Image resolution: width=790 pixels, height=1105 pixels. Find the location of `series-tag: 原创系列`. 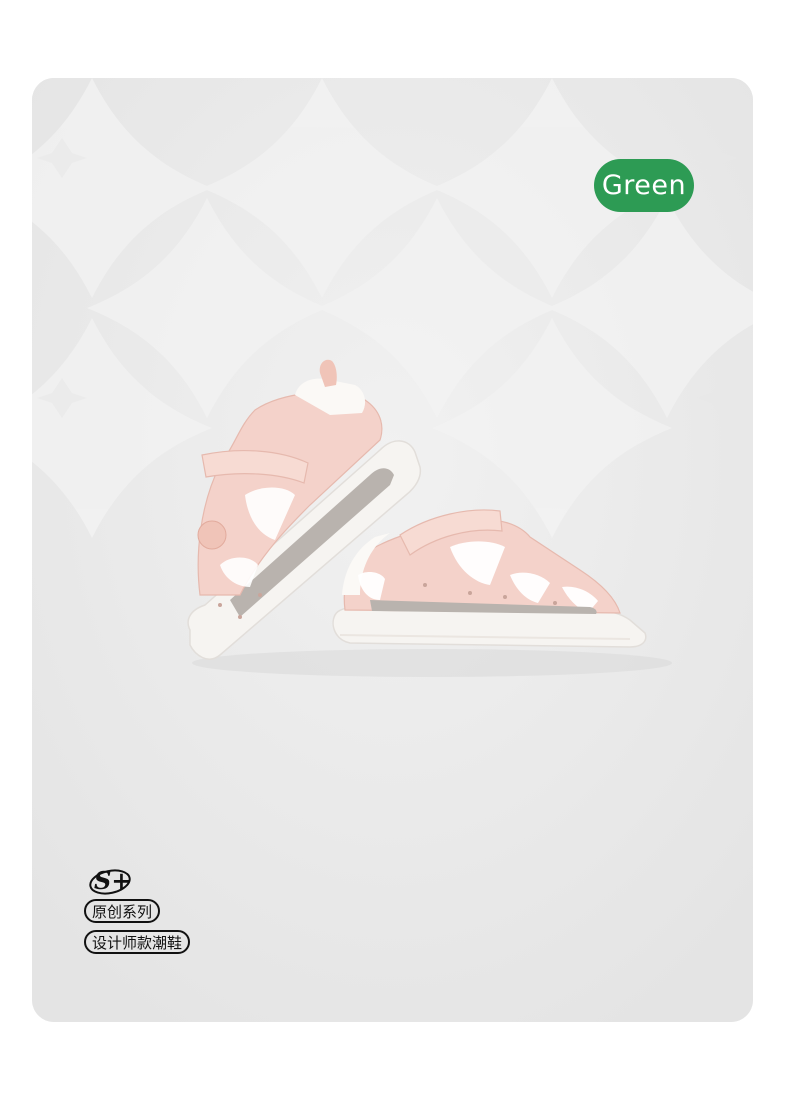

series-tag: 原创系列 is located at coordinates (122, 911).